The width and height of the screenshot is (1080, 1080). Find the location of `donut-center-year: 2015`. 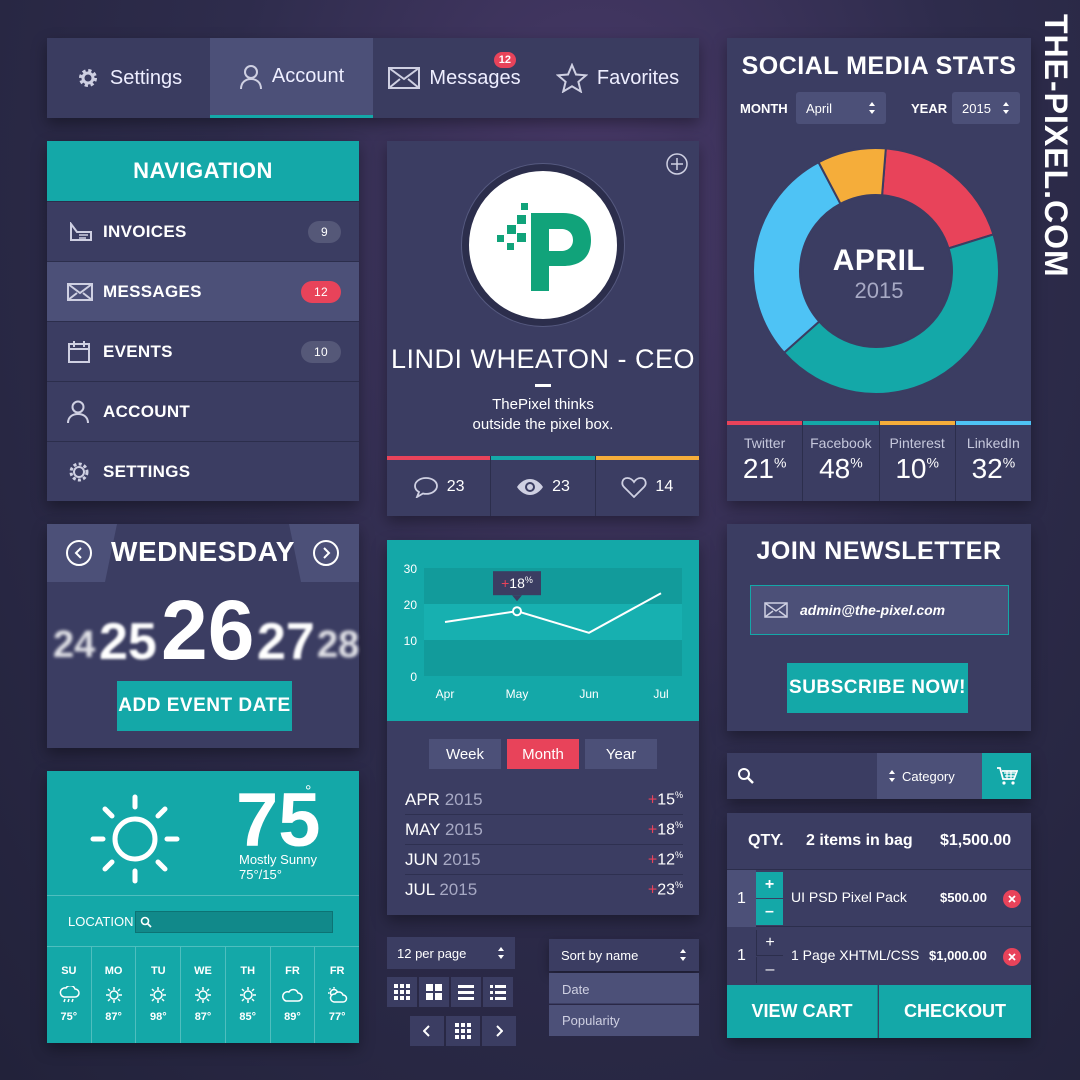

donut-center-year: 2015 is located at coordinates (879, 290).